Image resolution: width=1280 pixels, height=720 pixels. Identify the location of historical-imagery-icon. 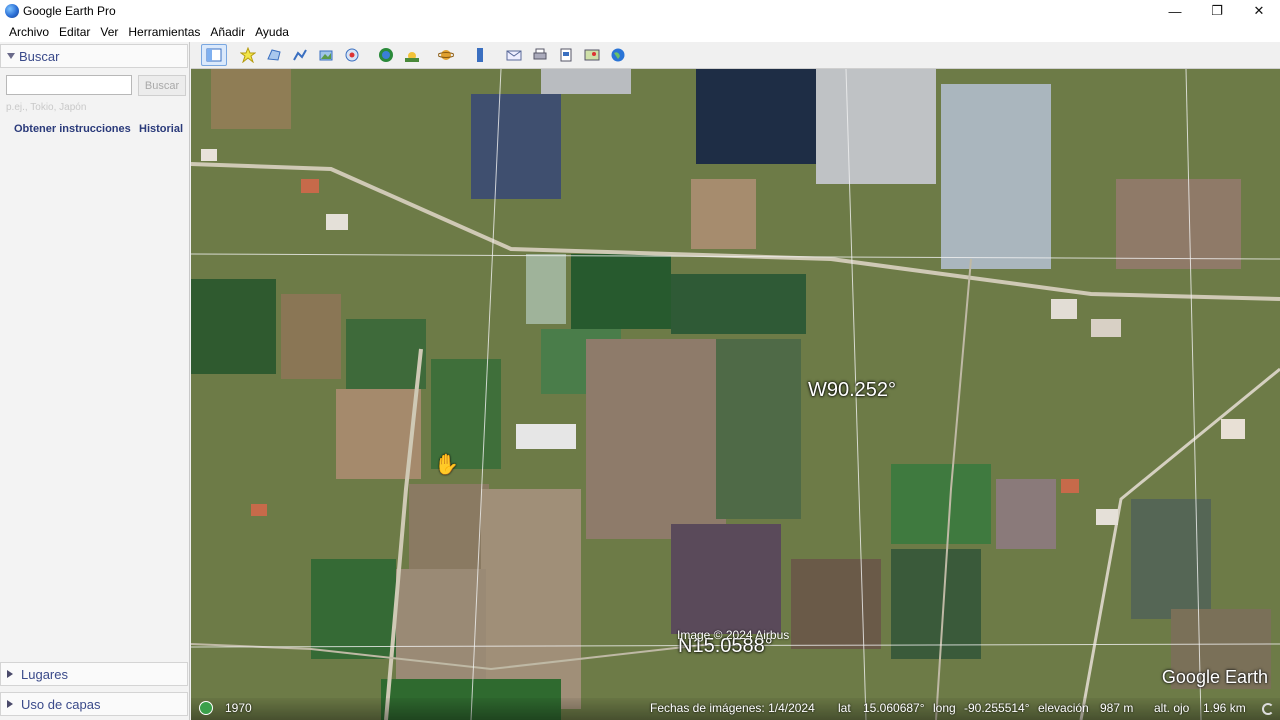
(386, 55).